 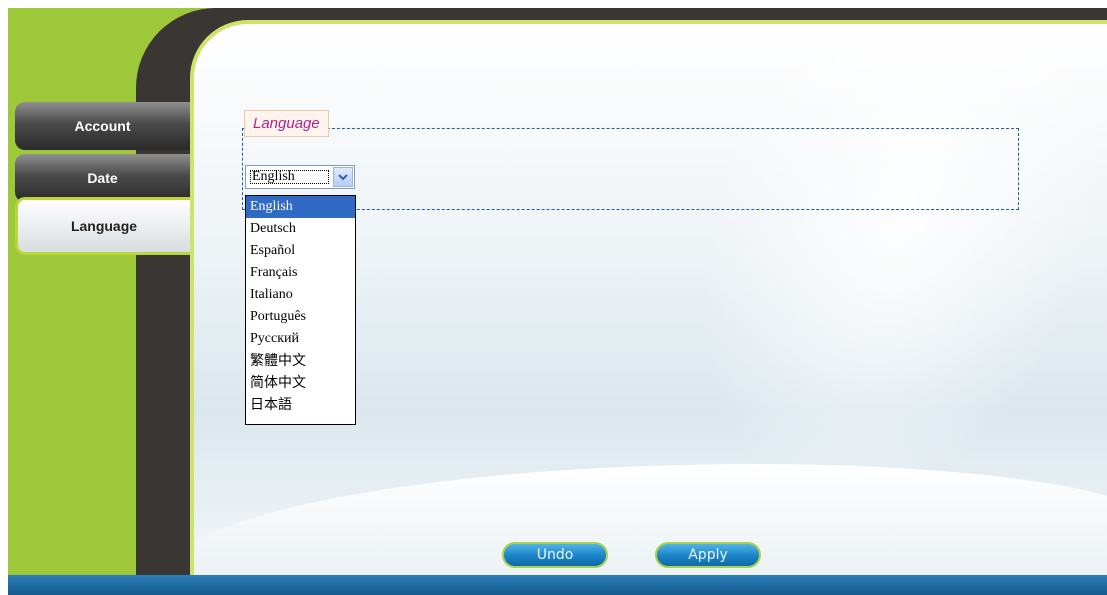 I want to click on tab-account-label: Account, so click(x=102, y=126).